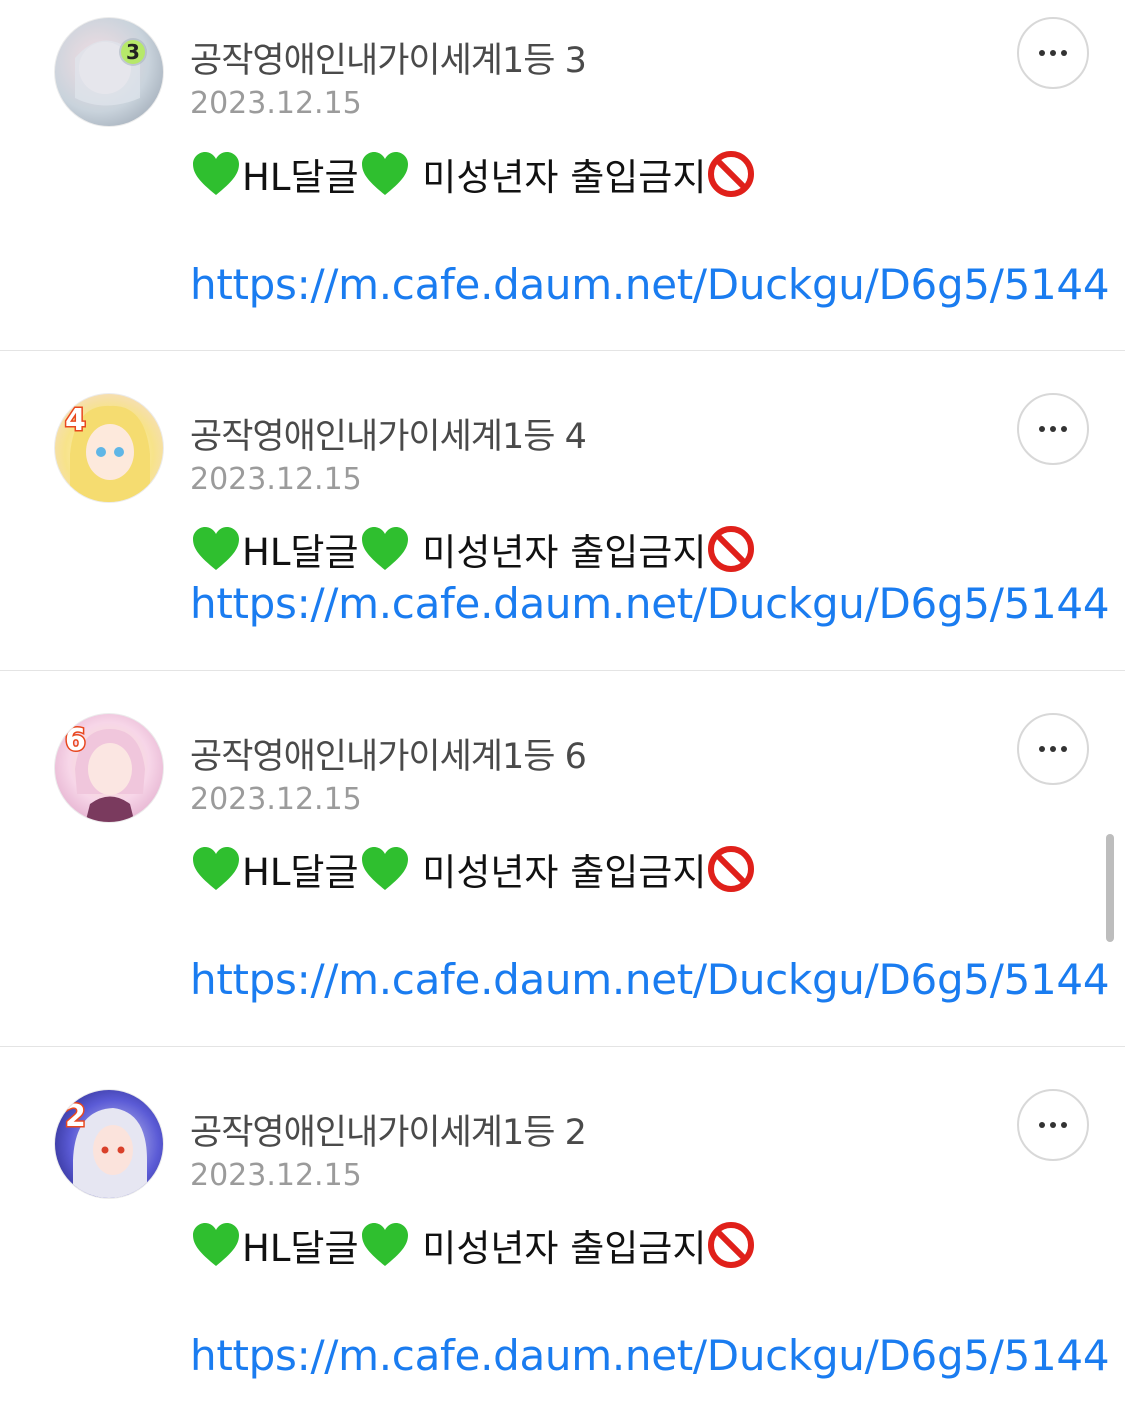  Describe the element at coordinates (109, 768) in the screenshot. I see `avatar: 6` at that location.